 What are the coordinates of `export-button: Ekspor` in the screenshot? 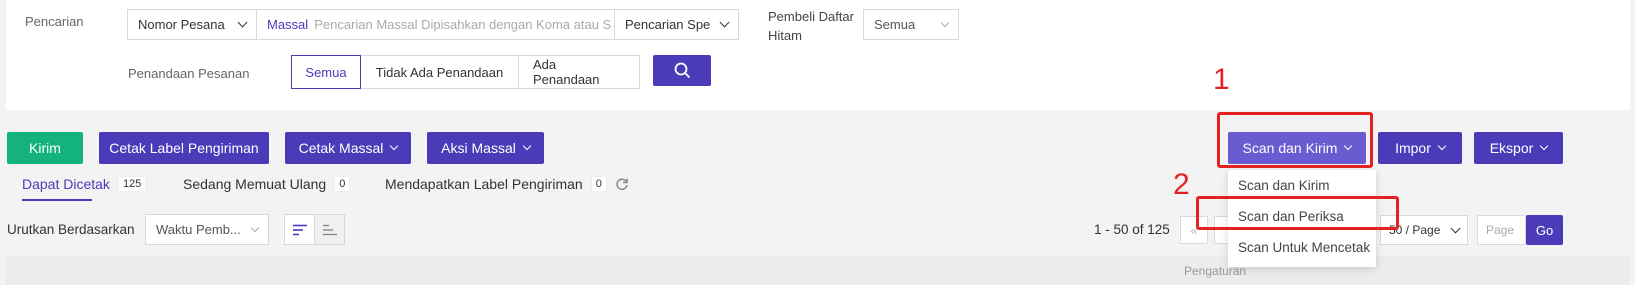 It's located at (1518, 148).